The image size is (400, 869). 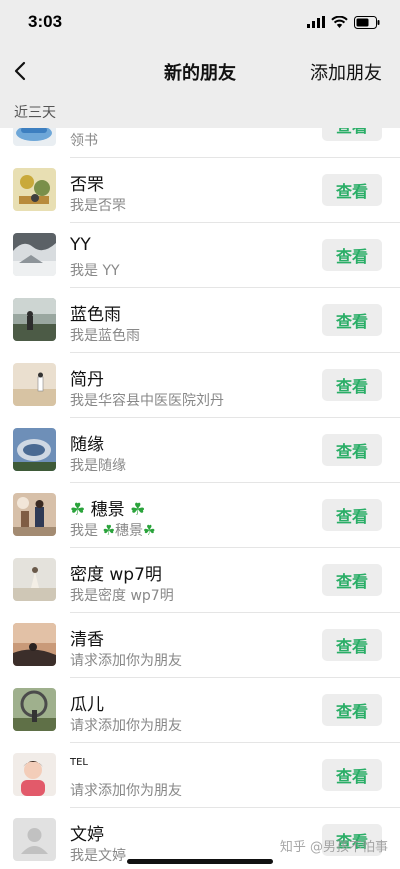 I want to click on status-icons, so click(x=343, y=22).